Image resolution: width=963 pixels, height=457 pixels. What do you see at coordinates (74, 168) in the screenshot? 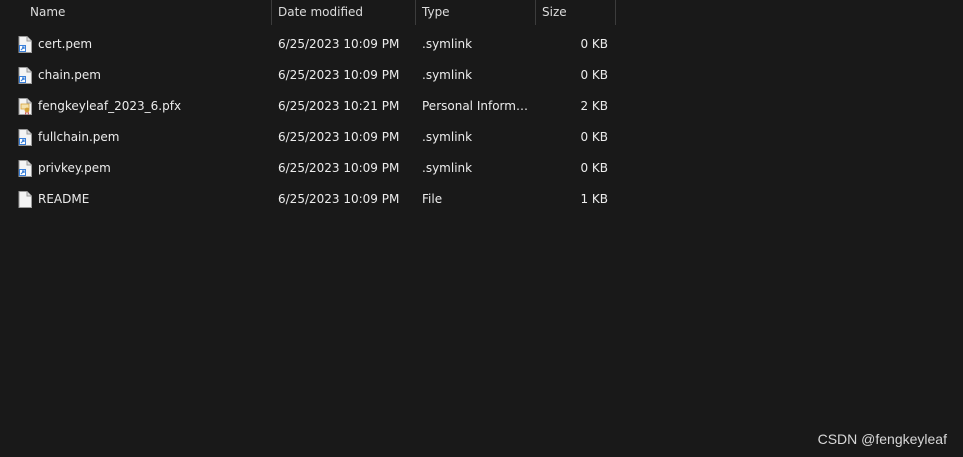
I see `file-name: privkey.pem` at bounding box center [74, 168].